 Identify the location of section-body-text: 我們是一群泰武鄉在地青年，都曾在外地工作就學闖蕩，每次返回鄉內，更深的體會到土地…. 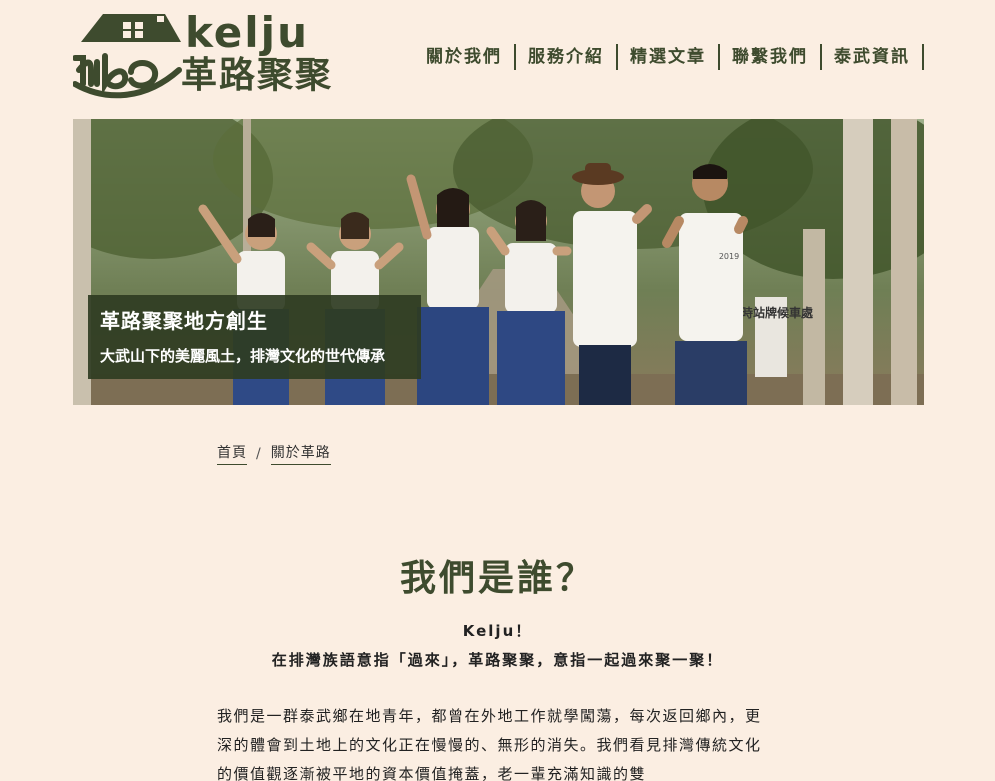
(489, 744).